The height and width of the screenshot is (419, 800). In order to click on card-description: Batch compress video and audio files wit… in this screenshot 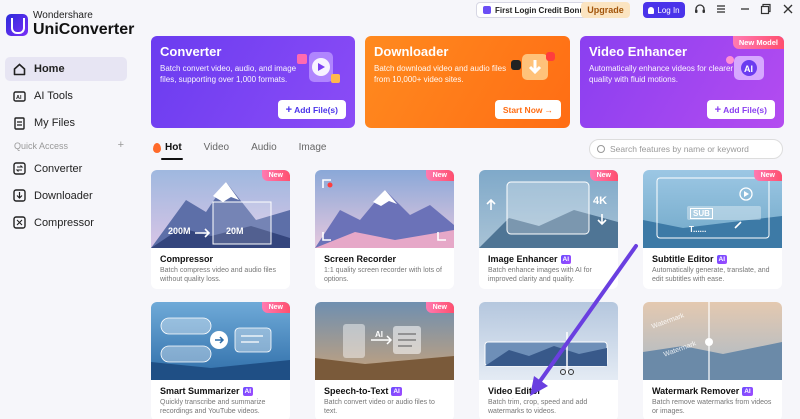, I will do `click(218, 275)`.